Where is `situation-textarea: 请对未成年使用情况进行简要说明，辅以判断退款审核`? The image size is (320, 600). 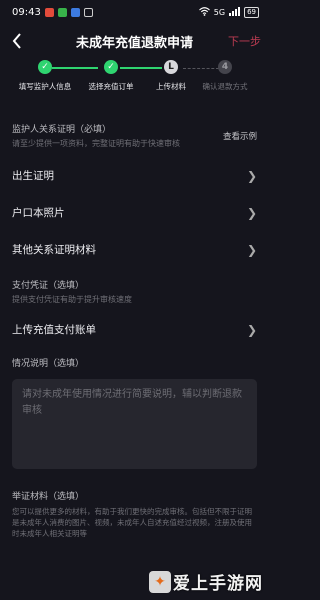
situation-textarea: 请对未成年使用情况进行简要说明，辅以判断退款审核 is located at coordinates (134, 424).